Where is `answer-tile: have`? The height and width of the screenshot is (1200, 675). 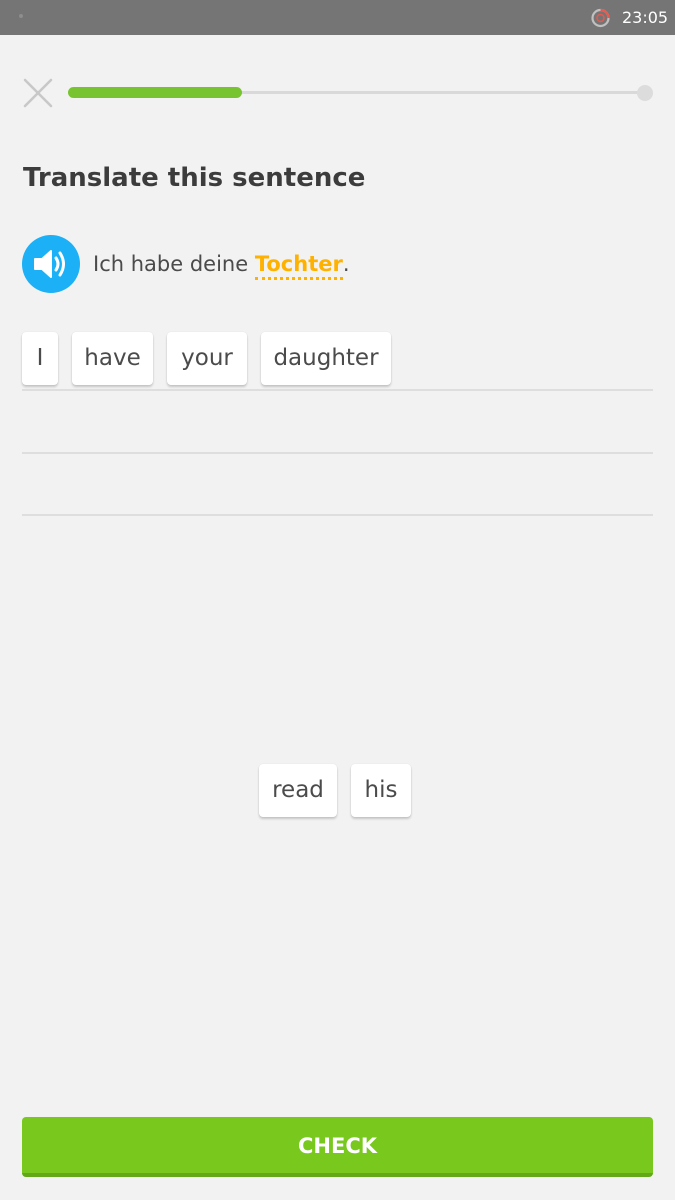
answer-tile: have is located at coordinates (112, 358).